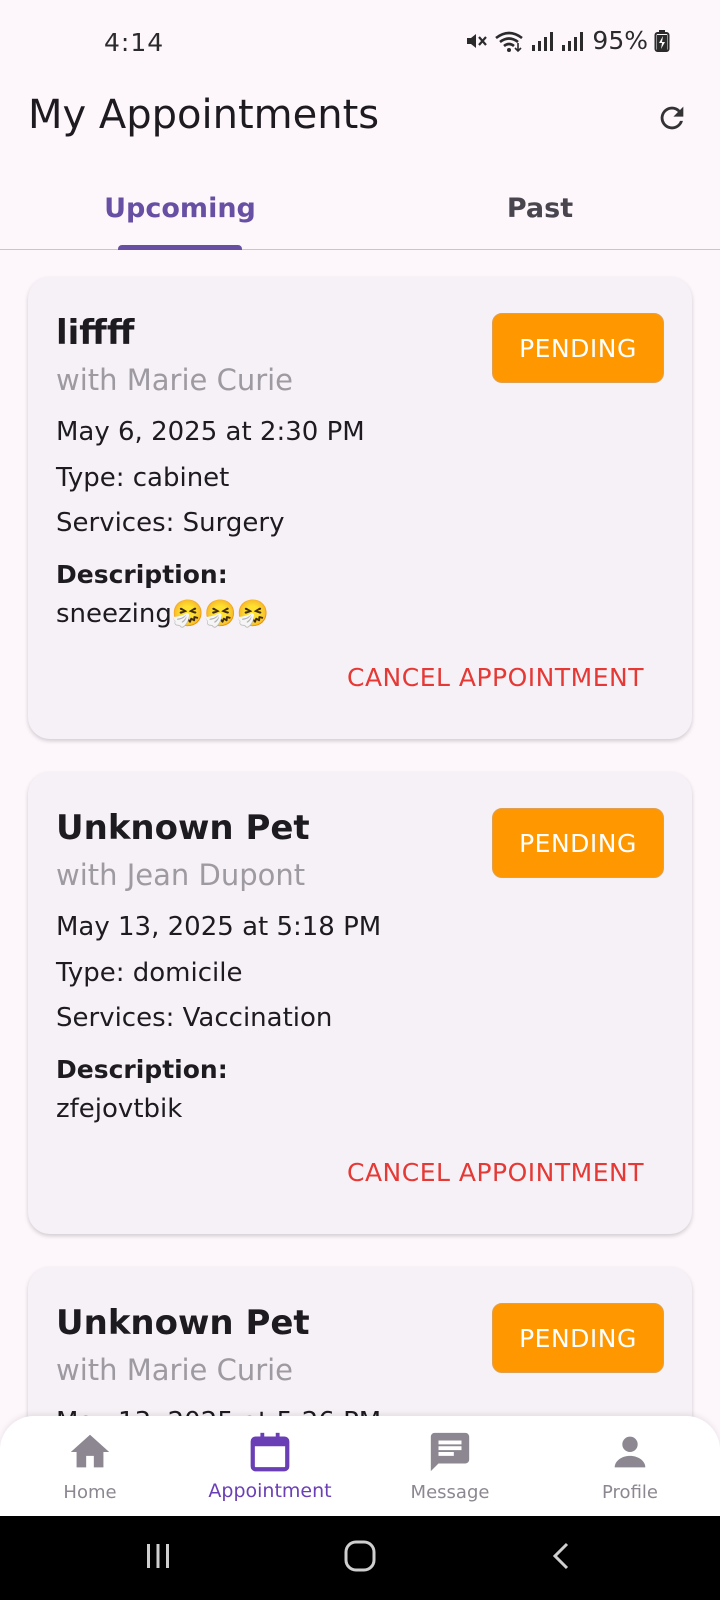 Image resolution: width=720 pixels, height=1600 pixels. Describe the element at coordinates (90, 1492) in the screenshot. I see `nav-label: Home` at that location.